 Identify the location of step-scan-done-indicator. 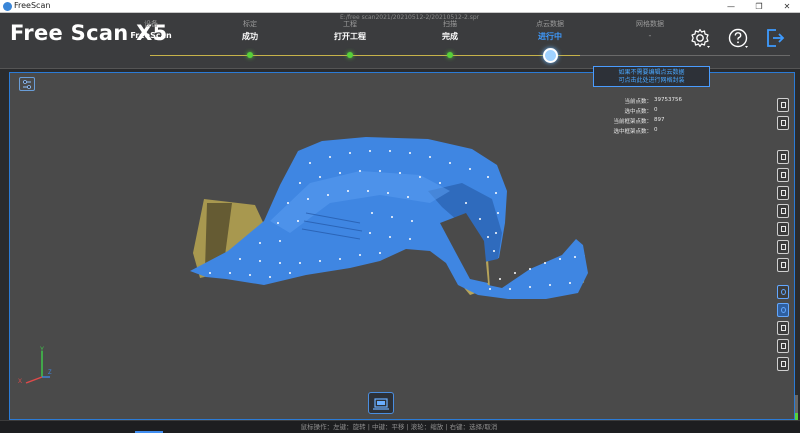
(450, 55).